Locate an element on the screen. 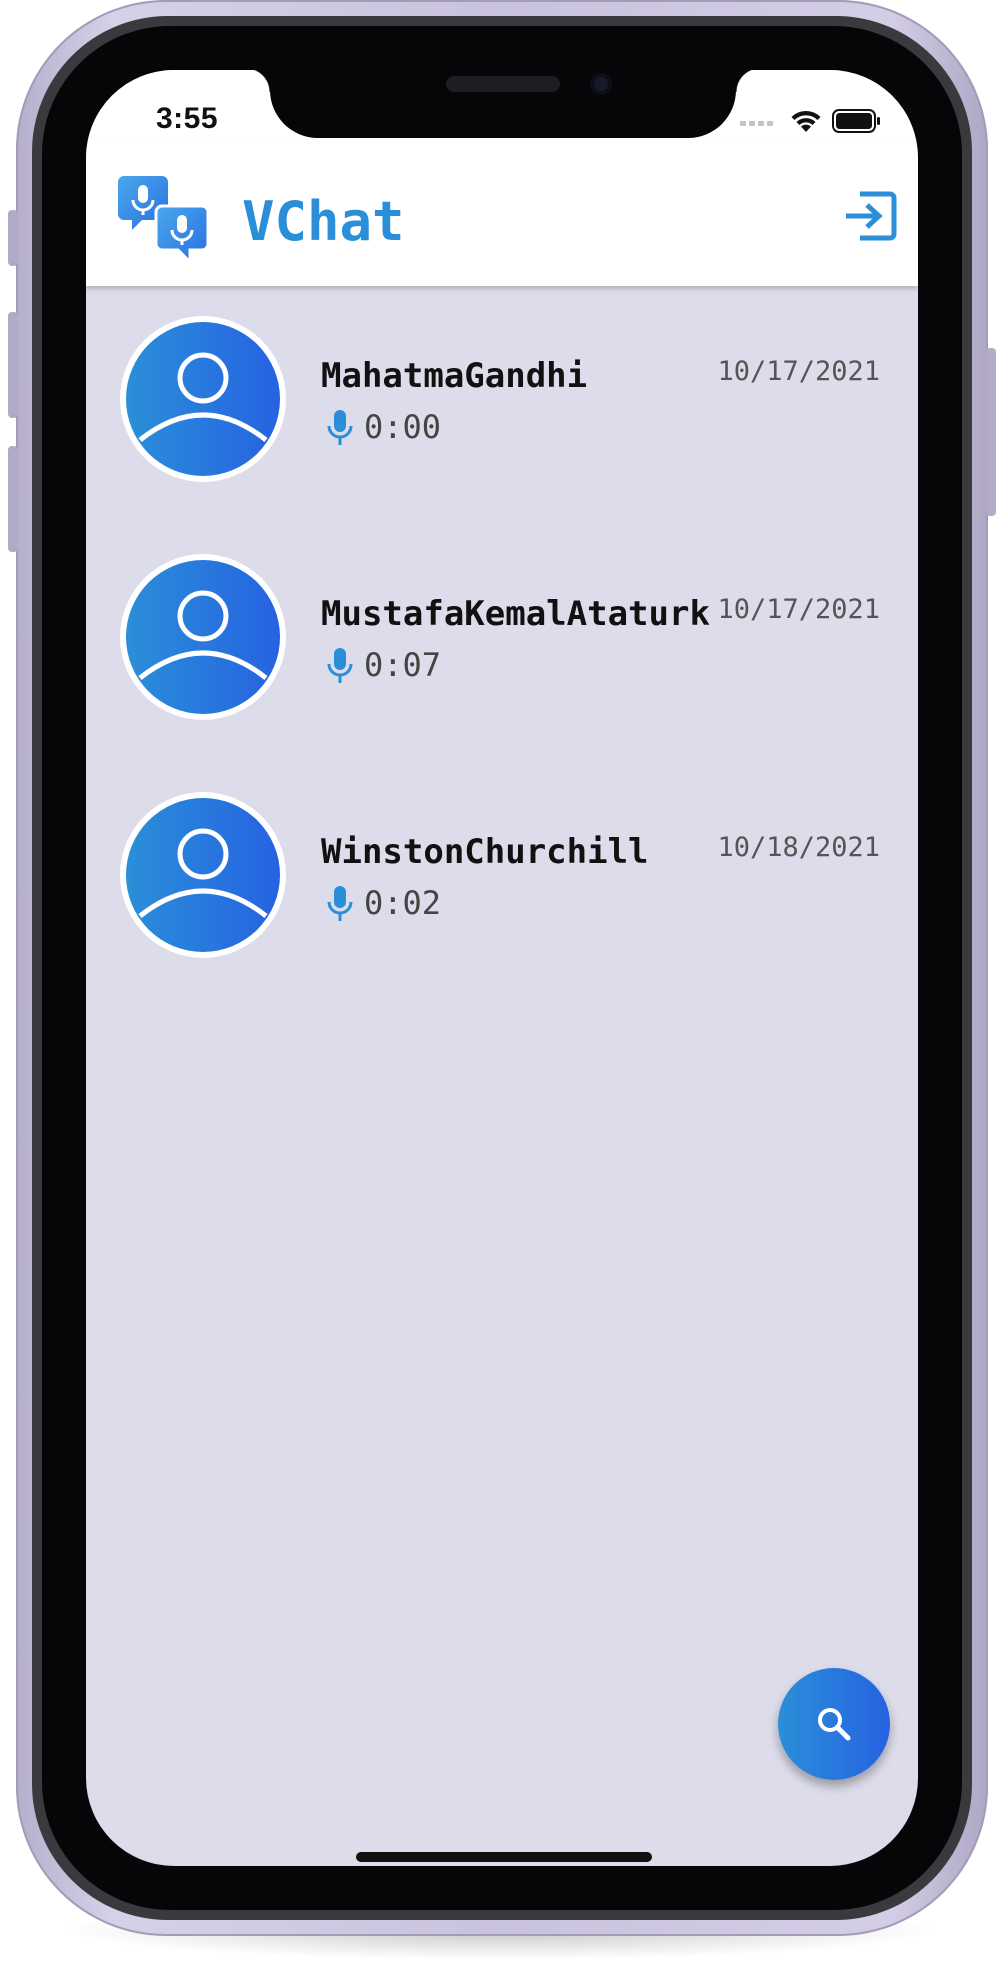 This screenshot has height=1986, width=1004. mute-switch is located at coordinates (13, 238).